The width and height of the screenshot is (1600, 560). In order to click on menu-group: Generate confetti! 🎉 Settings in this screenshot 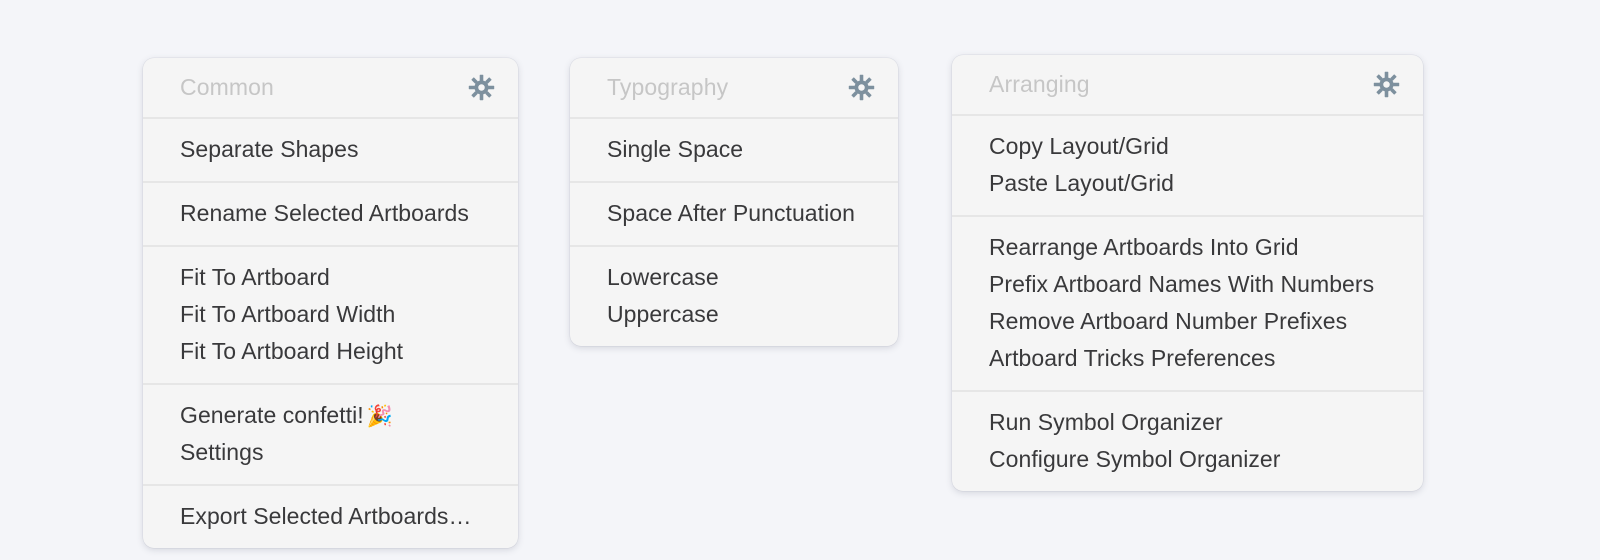, I will do `click(330, 433)`.